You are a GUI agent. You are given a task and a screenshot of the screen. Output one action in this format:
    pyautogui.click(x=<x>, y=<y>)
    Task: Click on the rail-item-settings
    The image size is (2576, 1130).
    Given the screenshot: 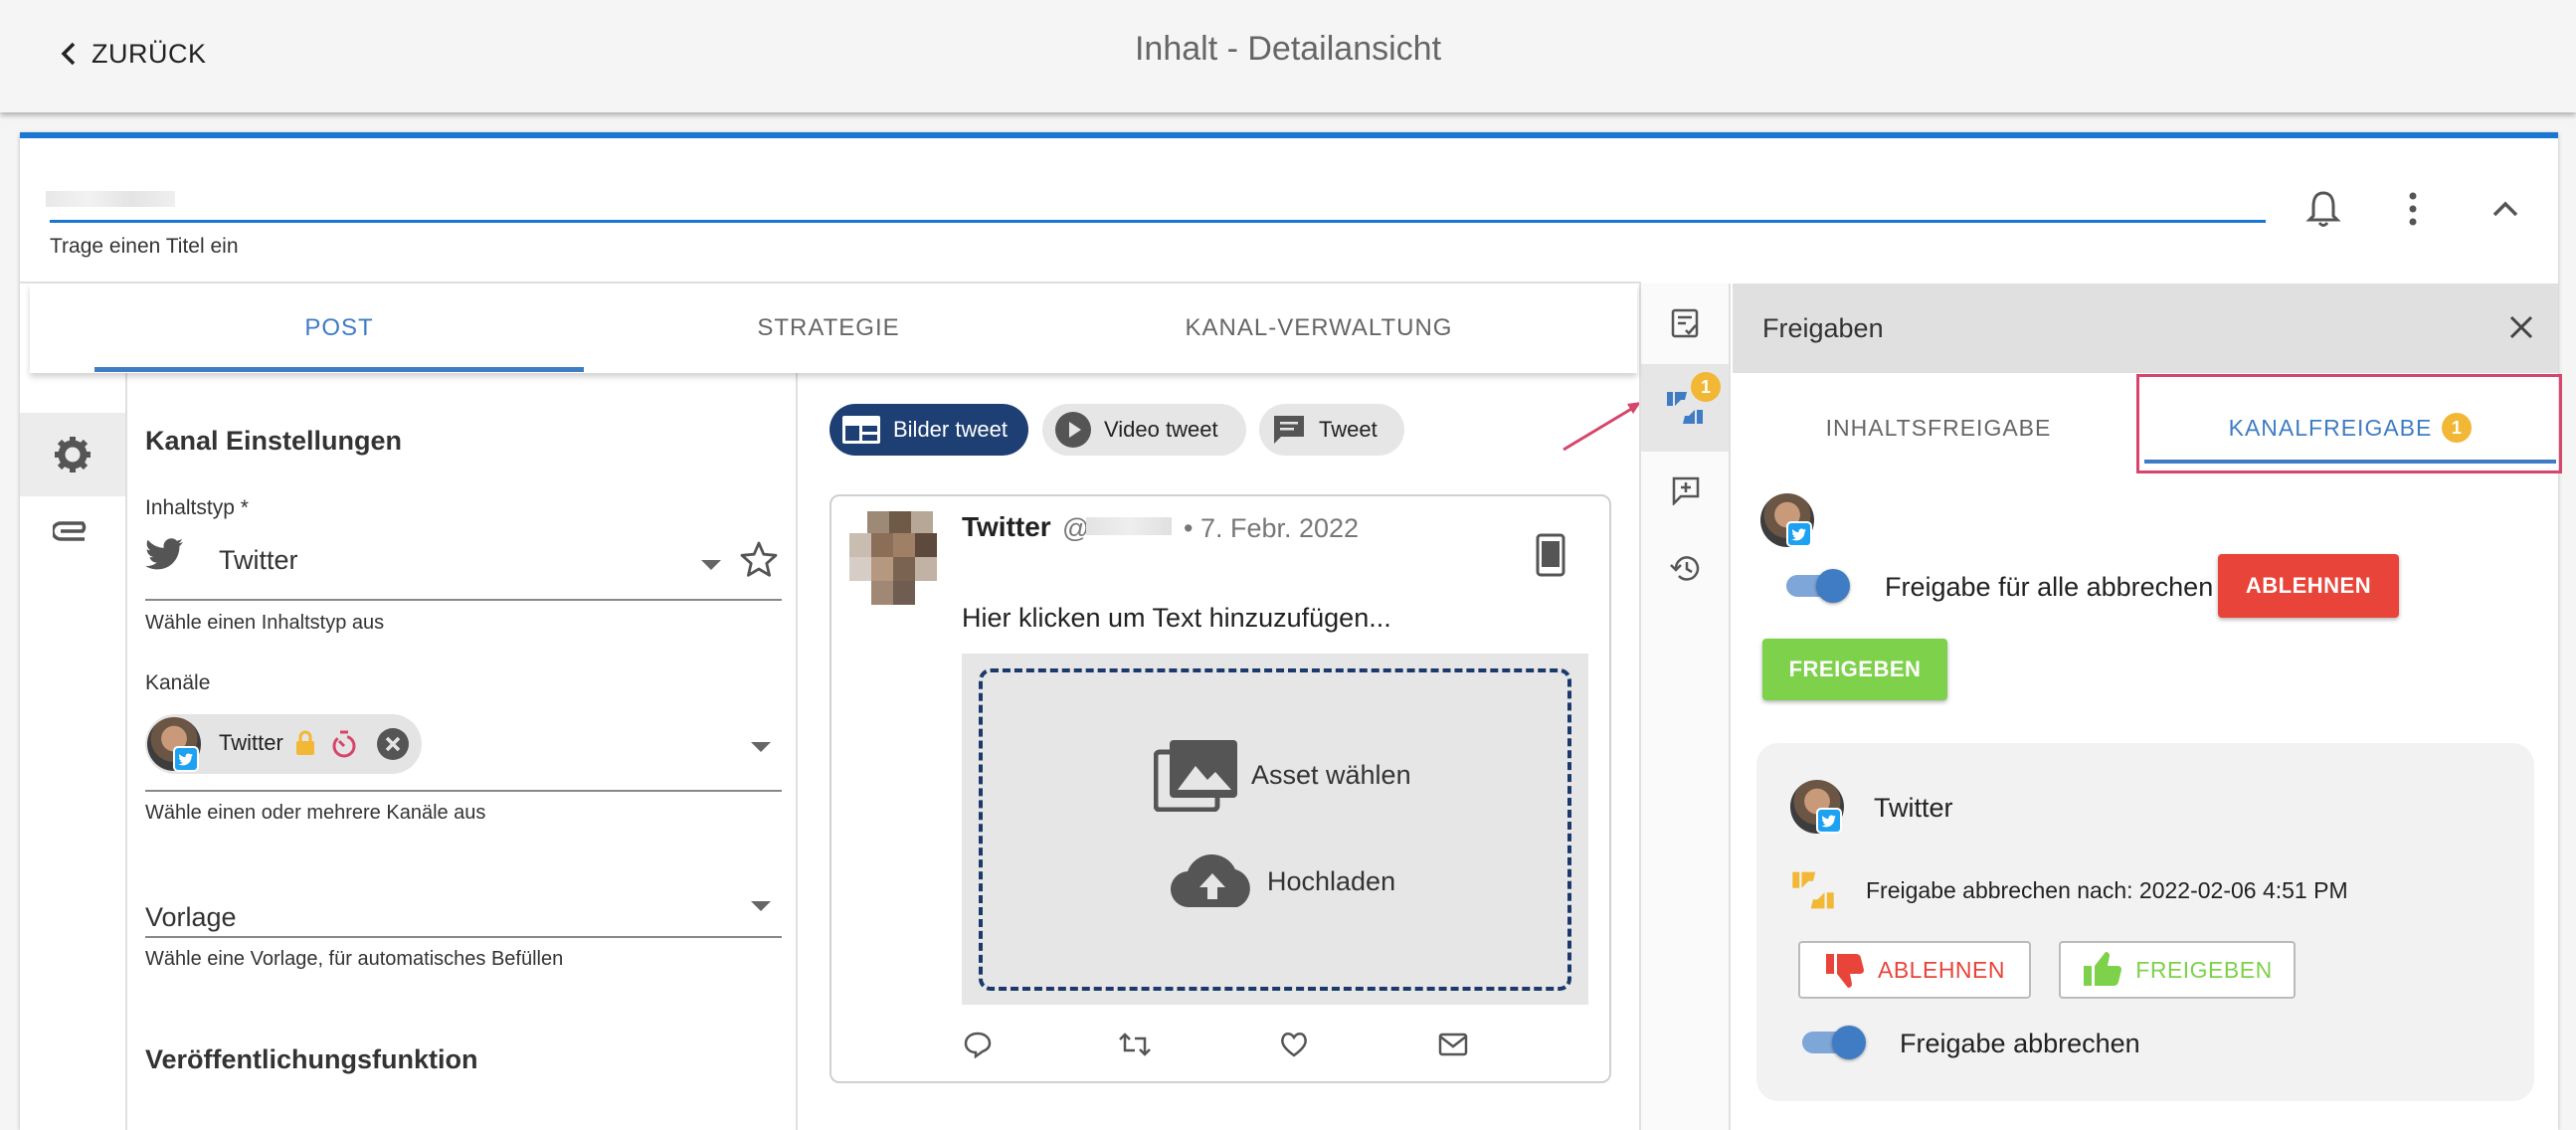 What is the action you would take?
    pyautogui.click(x=72, y=454)
    